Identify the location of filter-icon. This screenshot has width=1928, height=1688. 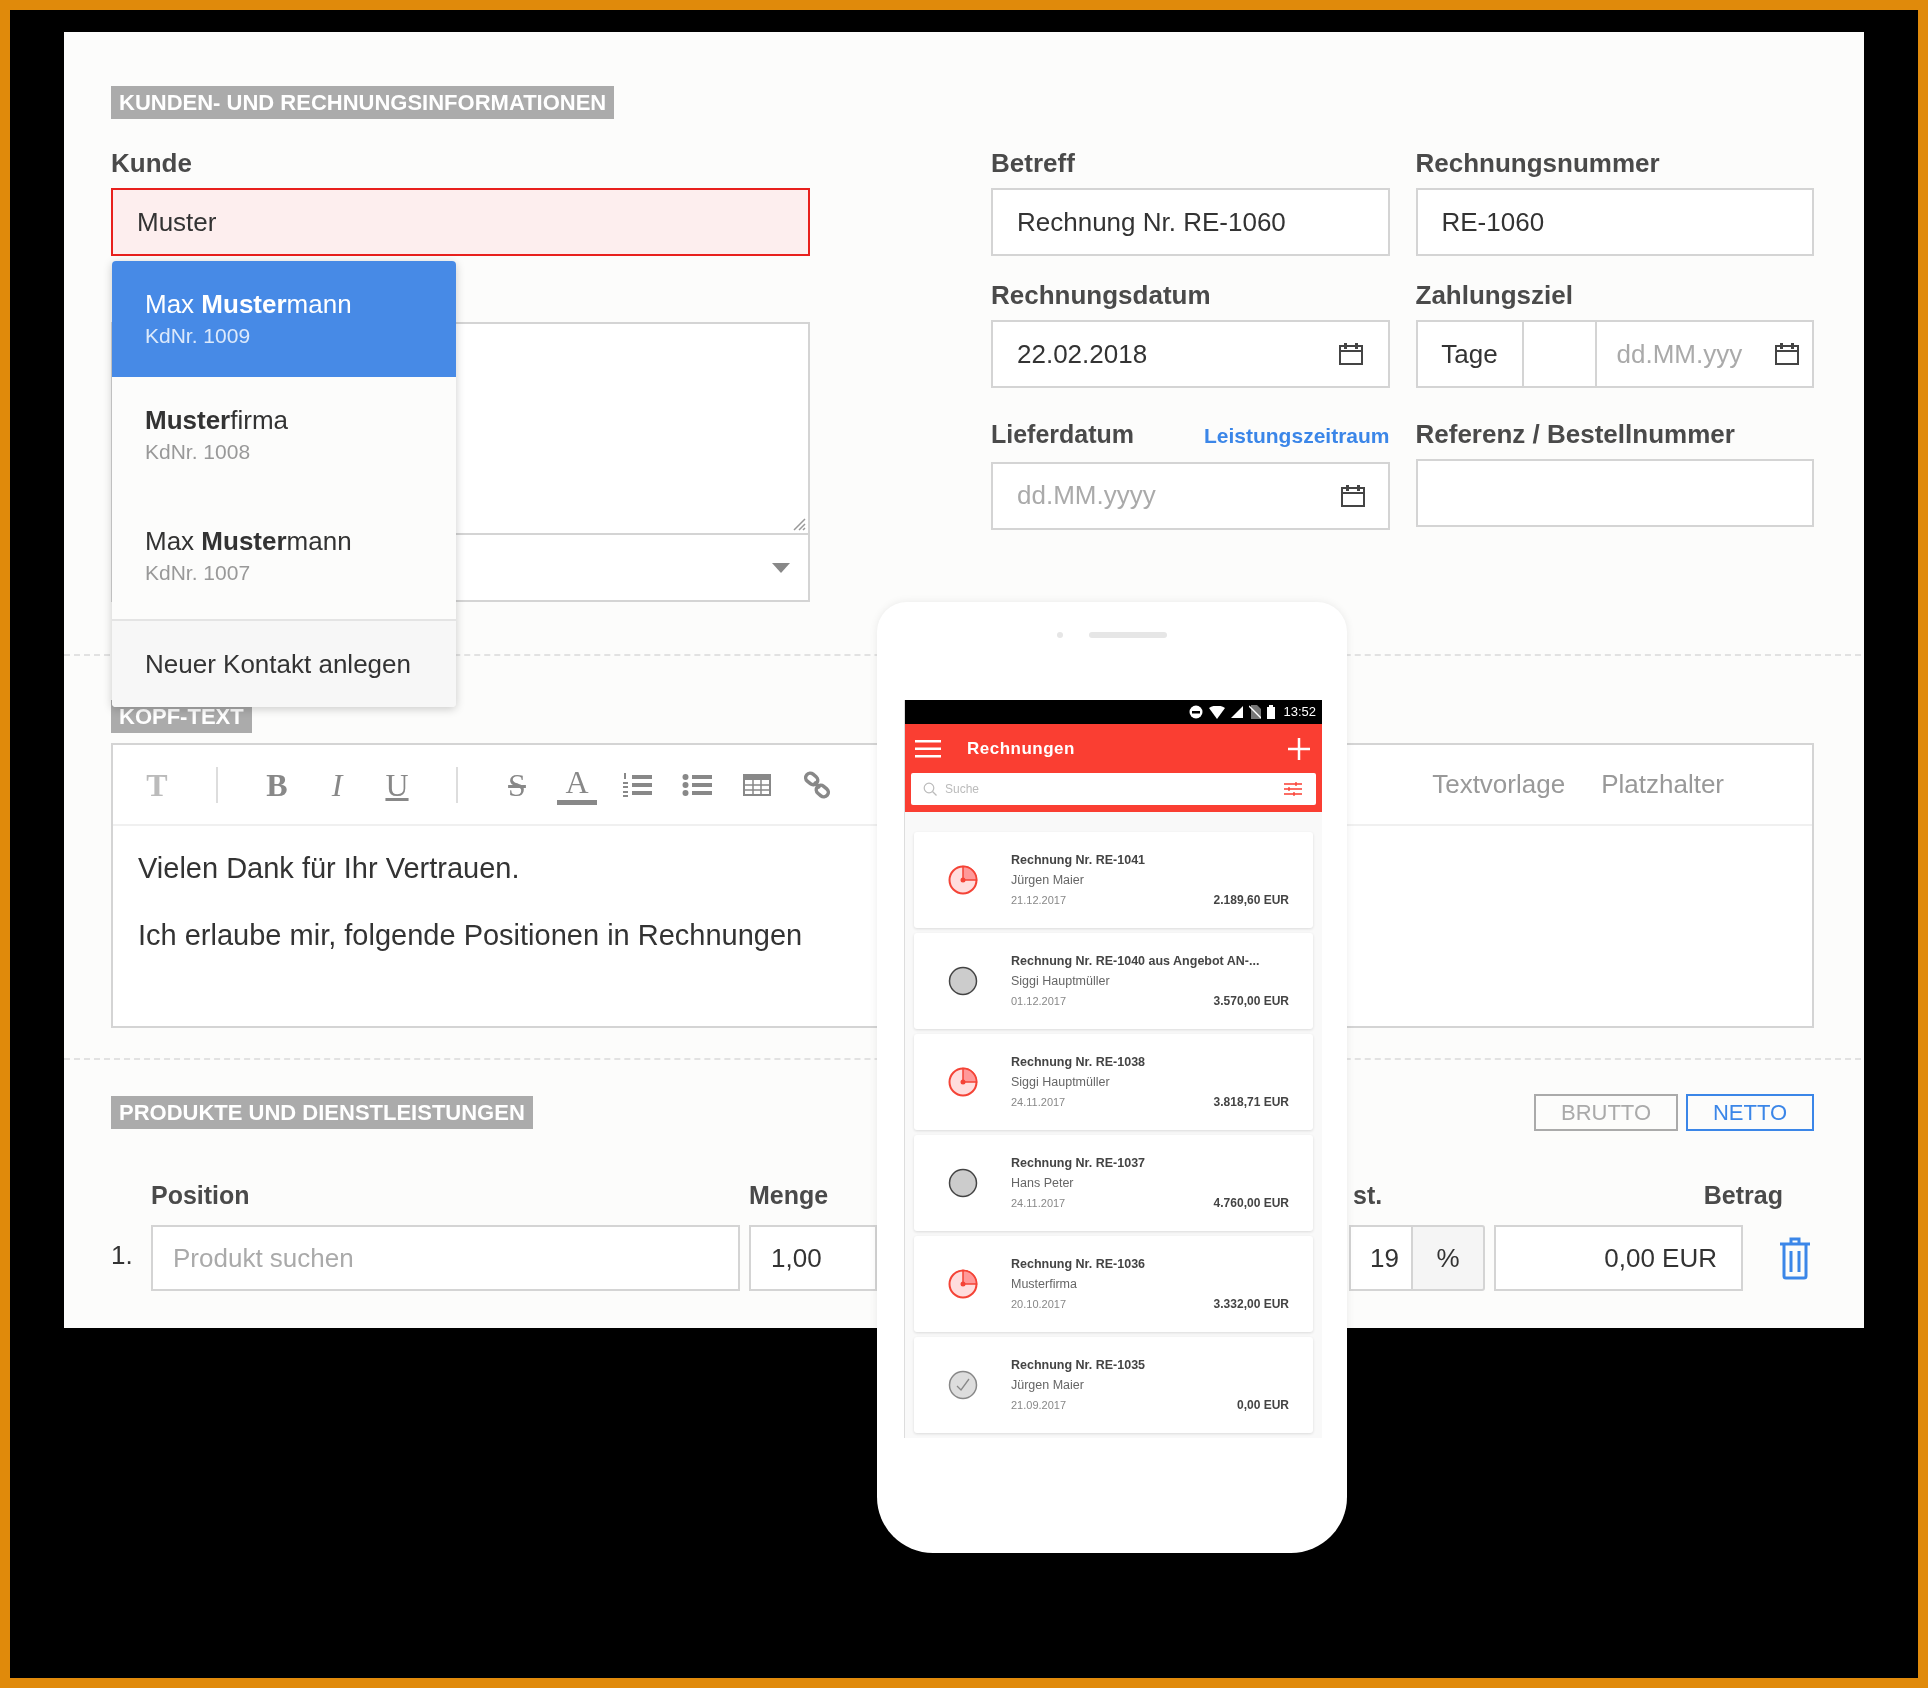
(1293, 789).